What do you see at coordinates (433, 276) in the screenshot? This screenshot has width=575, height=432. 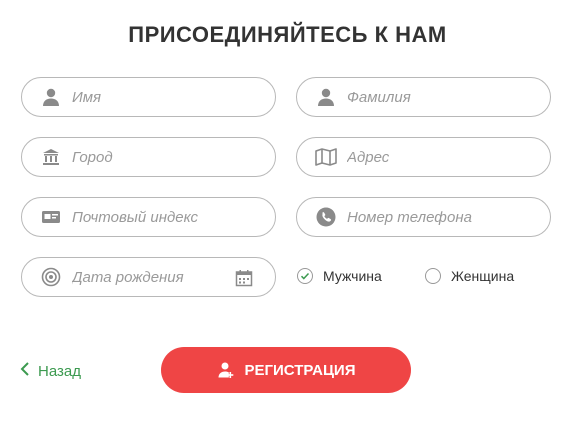 I see `female-radio-circle` at bounding box center [433, 276].